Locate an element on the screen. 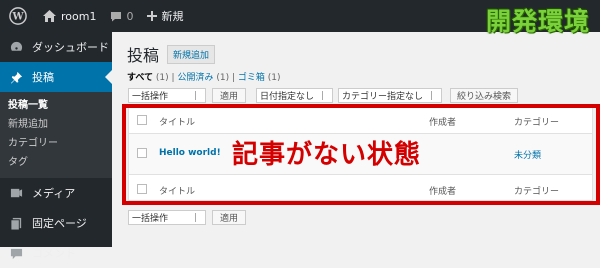 The image size is (600, 268). submenu-item-all-posts: 投稿一覧 is located at coordinates (56, 105).